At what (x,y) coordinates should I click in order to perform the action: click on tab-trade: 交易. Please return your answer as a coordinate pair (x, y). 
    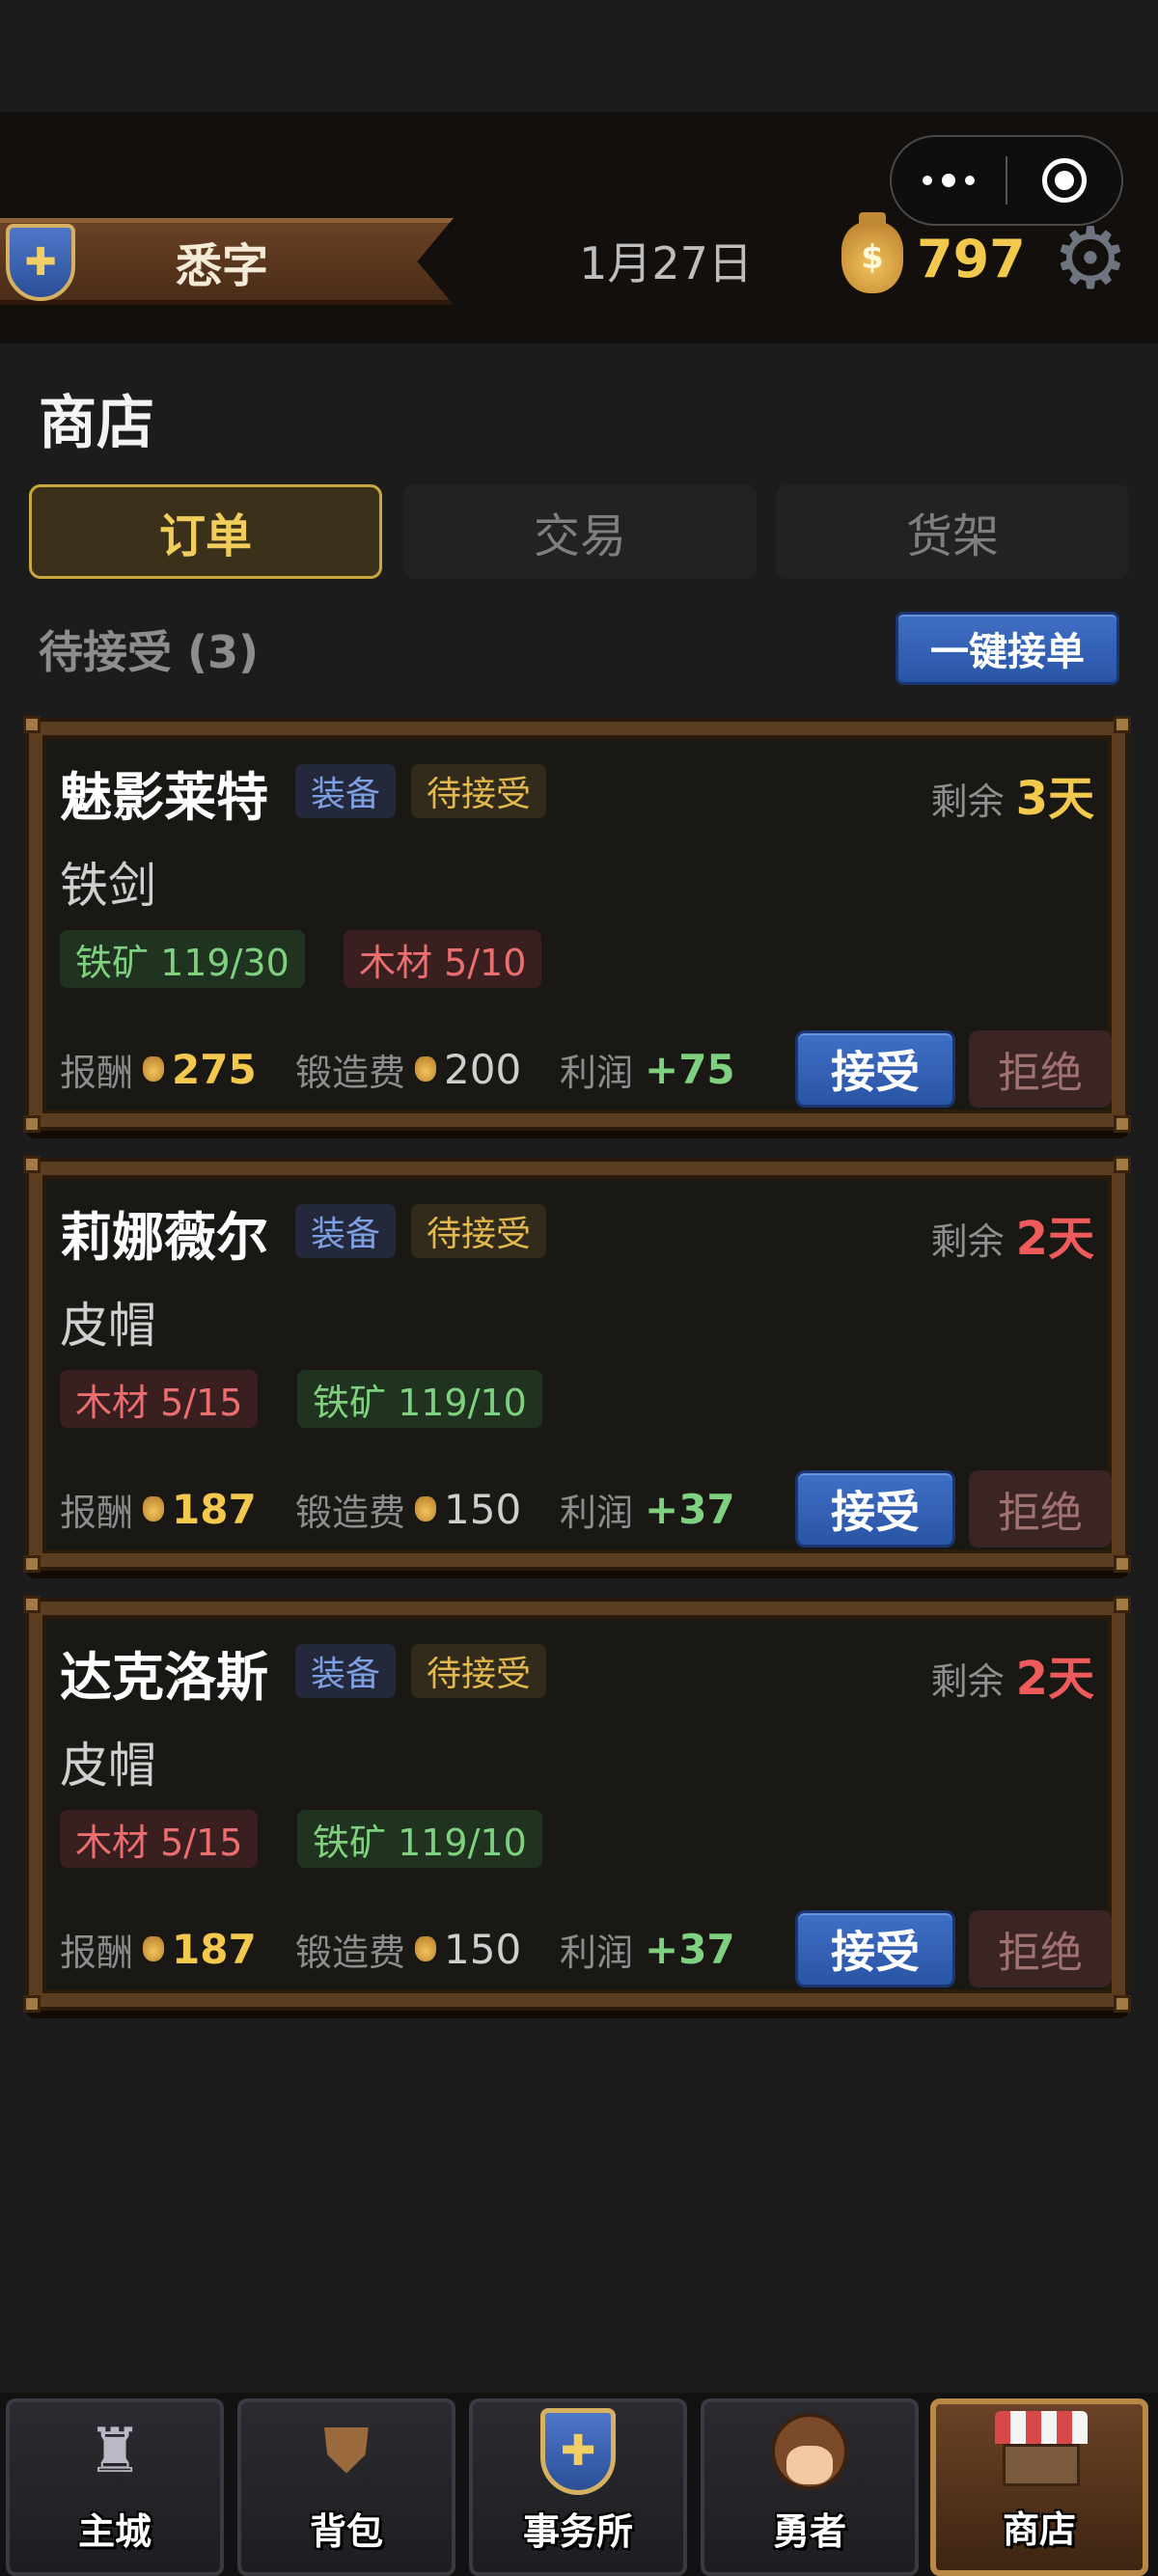
    Looking at the image, I should click on (580, 532).